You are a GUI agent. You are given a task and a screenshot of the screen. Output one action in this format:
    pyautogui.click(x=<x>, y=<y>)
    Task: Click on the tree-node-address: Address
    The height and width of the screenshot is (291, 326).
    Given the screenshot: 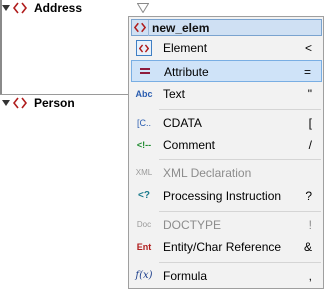 What is the action you would take?
    pyautogui.click(x=41, y=8)
    